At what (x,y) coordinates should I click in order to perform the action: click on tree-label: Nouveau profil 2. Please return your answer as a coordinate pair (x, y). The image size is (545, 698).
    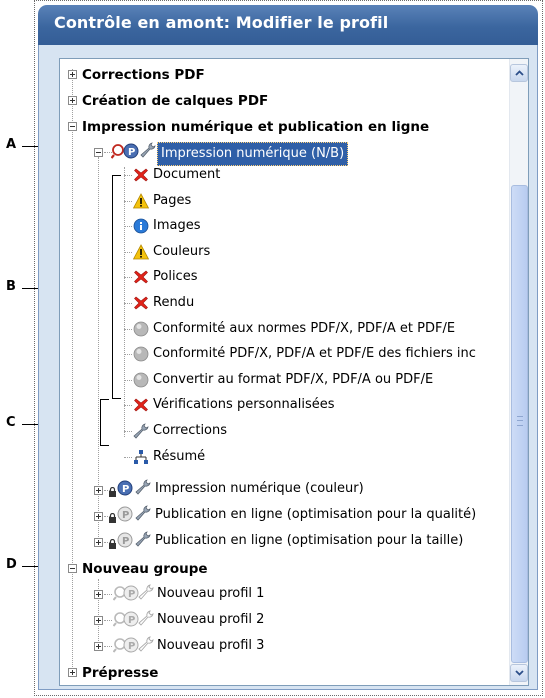
    Looking at the image, I should click on (211, 619).